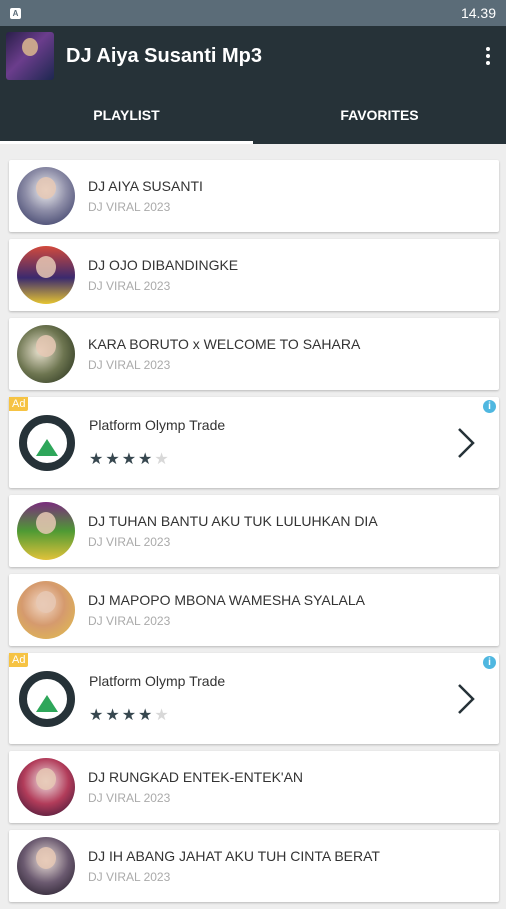 Image resolution: width=506 pixels, height=909 pixels. What do you see at coordinates (30, 56) in the screenshot?
I see `app-logo` at bounding box center [30, 56].